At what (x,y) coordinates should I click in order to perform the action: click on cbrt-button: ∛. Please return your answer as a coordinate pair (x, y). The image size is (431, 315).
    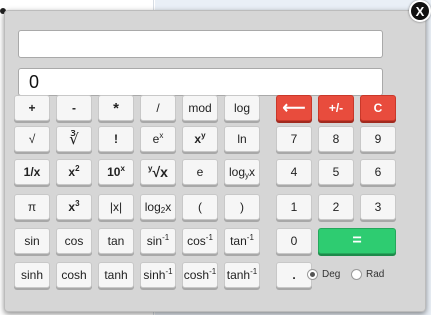
    Looking at the image, I should click on (74, 139).